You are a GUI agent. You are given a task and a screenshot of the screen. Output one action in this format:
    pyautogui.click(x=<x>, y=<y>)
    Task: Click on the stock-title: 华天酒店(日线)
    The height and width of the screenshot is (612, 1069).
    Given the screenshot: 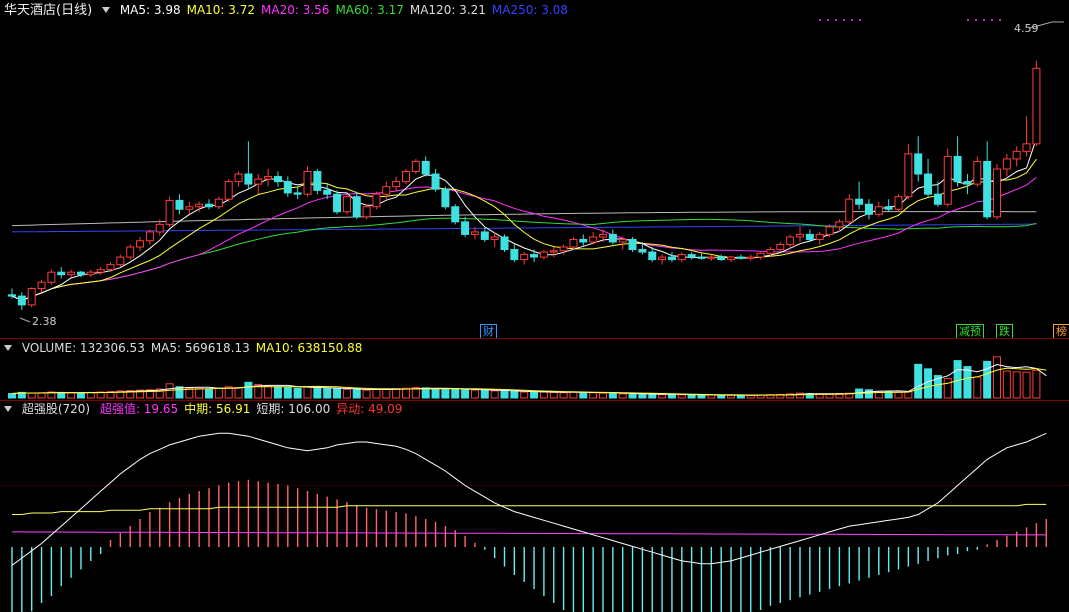 What is the action you would take?
    pyautogui.click(x=48, y=10)
    